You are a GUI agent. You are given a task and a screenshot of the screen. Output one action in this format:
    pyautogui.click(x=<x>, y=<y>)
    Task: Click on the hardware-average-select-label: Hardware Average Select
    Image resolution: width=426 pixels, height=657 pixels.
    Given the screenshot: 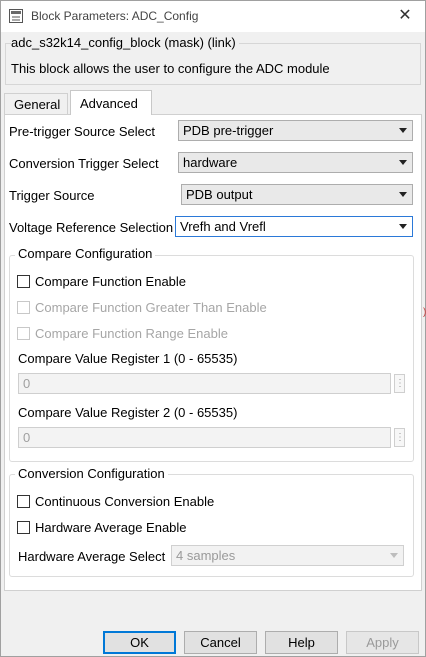 What is the action you would take?
    pyautogui.click(x=92, y=556)
    